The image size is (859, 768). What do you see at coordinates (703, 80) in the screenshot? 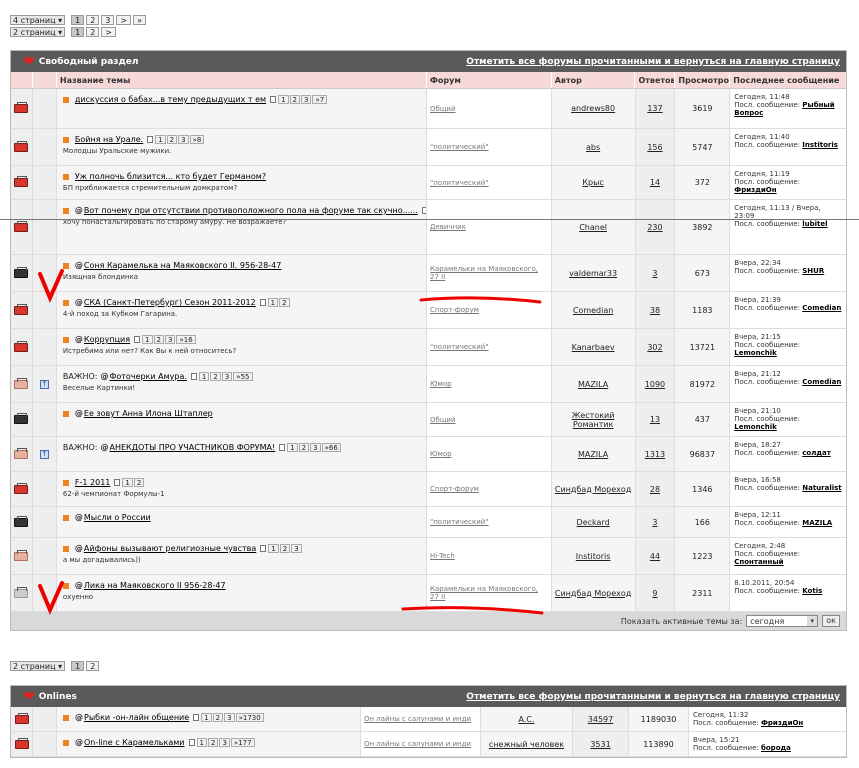
I see `column-views: Просмотров` at bounding box center [703, 80].